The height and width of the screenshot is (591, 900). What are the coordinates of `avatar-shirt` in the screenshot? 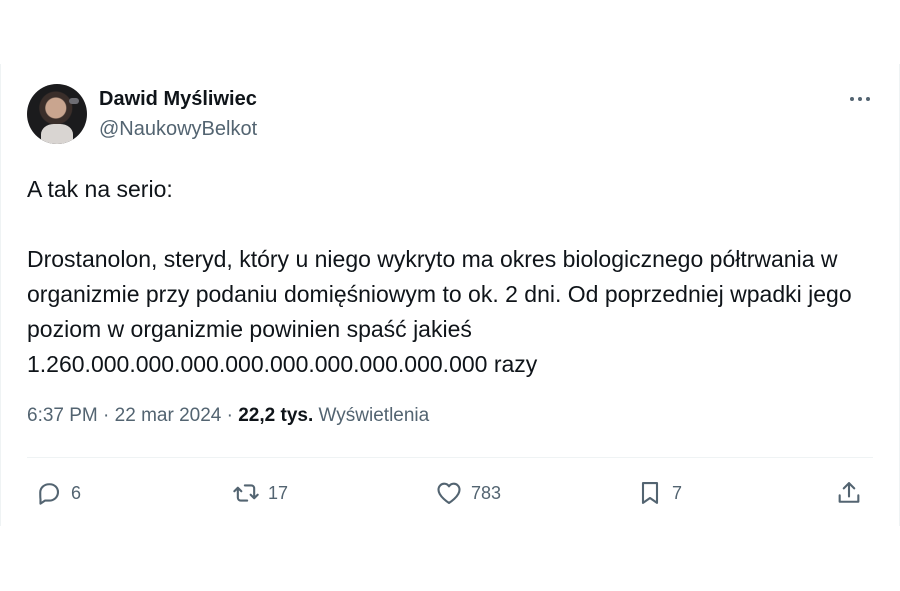 It's located at (57, 134).